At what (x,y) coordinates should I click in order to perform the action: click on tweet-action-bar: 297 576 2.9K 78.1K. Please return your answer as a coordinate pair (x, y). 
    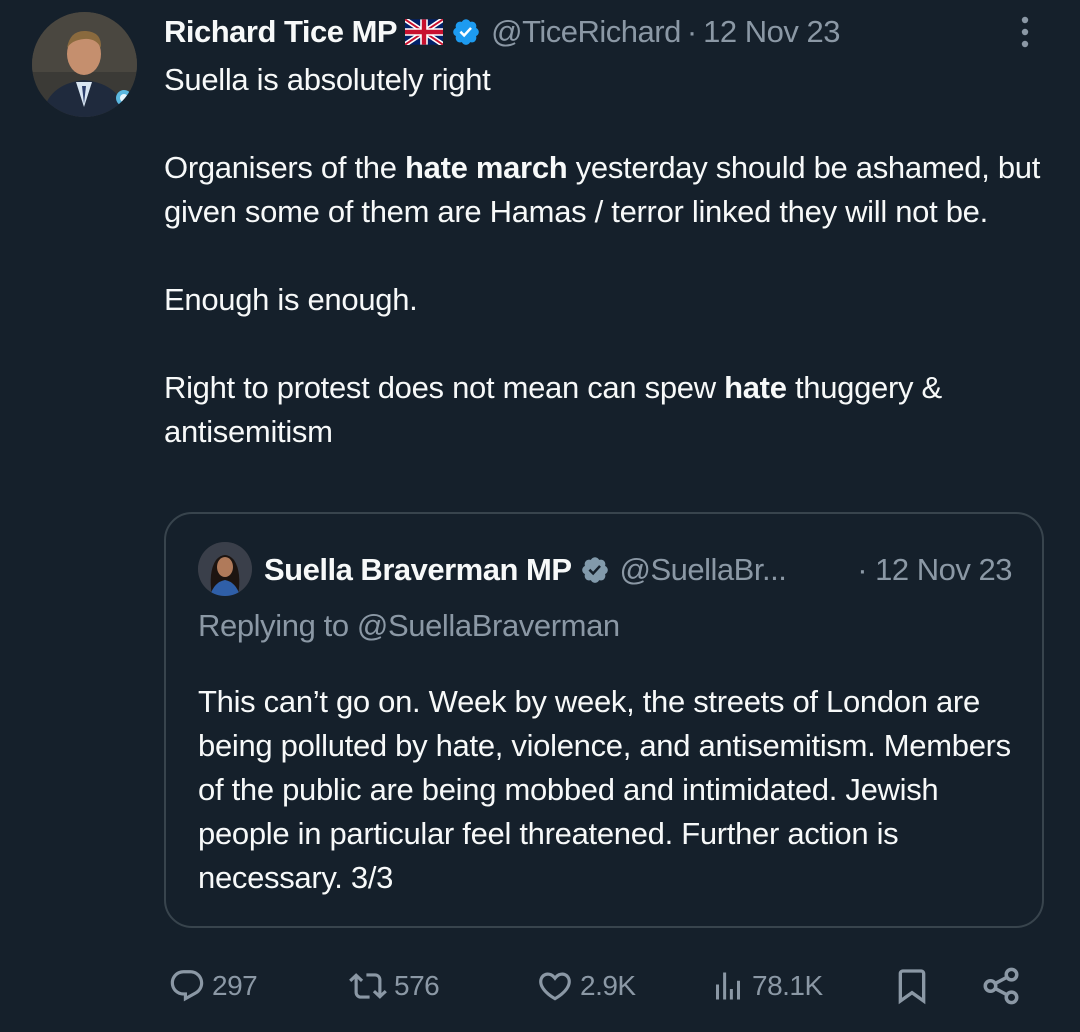
    Looking at the image, I should click on (604, 986).